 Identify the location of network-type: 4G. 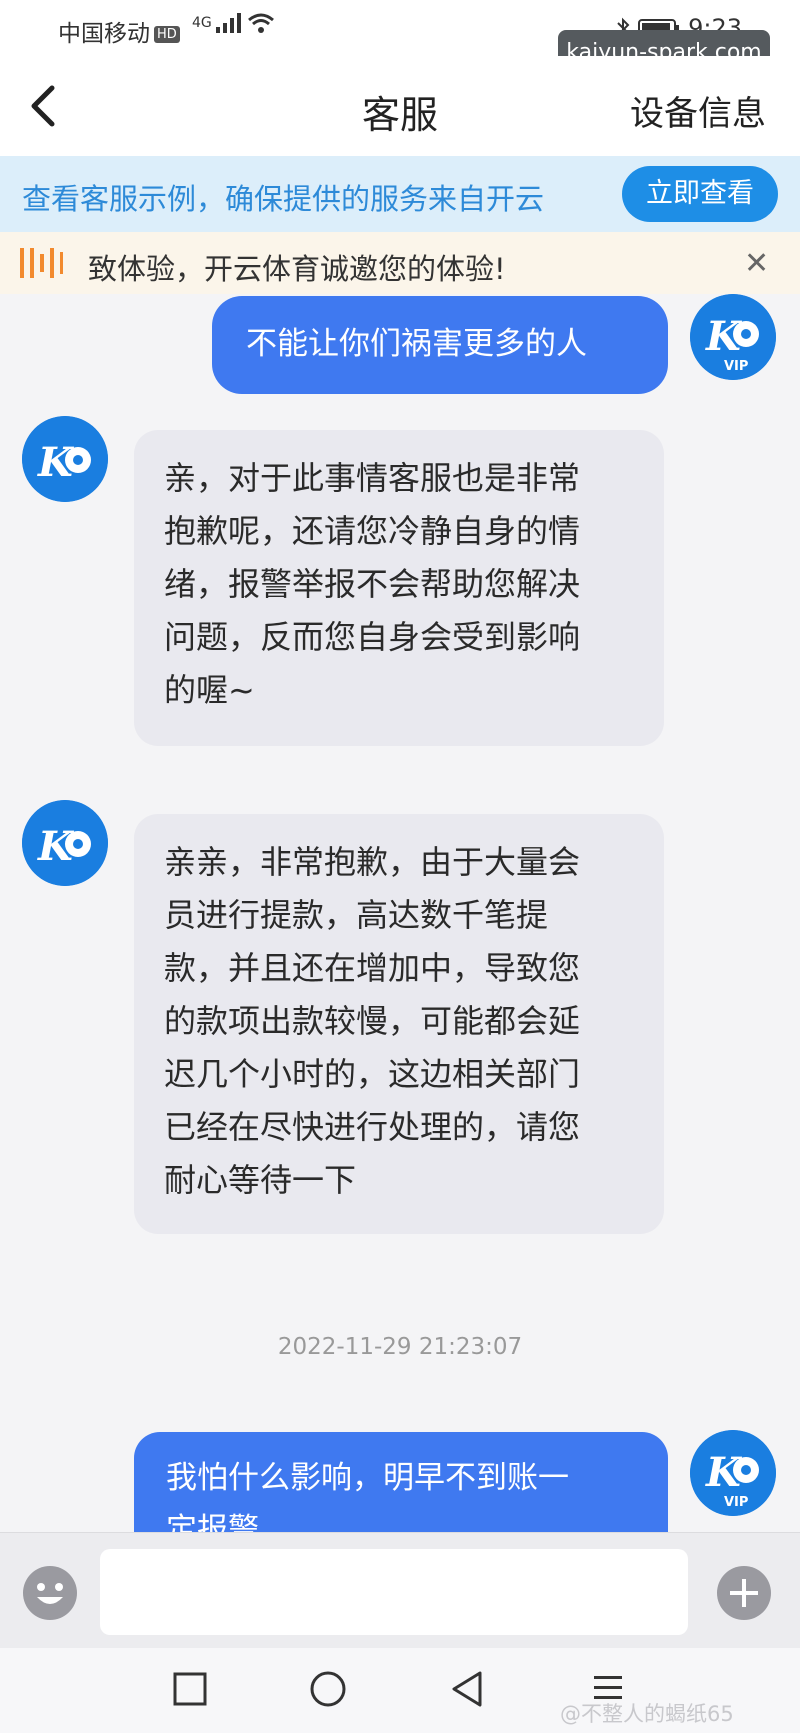
(202, 23).